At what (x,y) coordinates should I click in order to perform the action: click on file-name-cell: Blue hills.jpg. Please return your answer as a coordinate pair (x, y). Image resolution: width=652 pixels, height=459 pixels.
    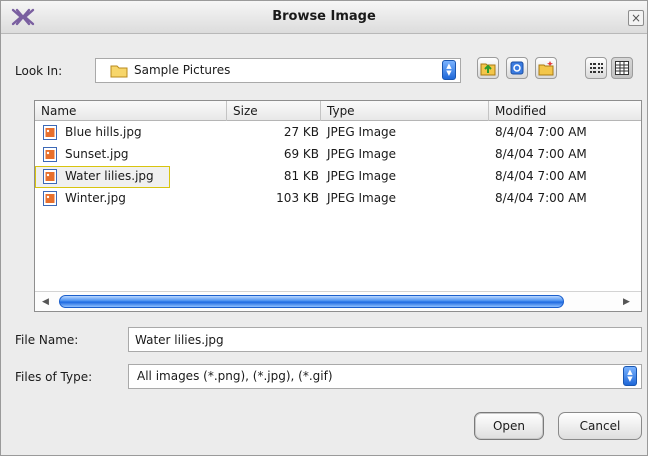
    Looking at the image, I should click on (103, 132).